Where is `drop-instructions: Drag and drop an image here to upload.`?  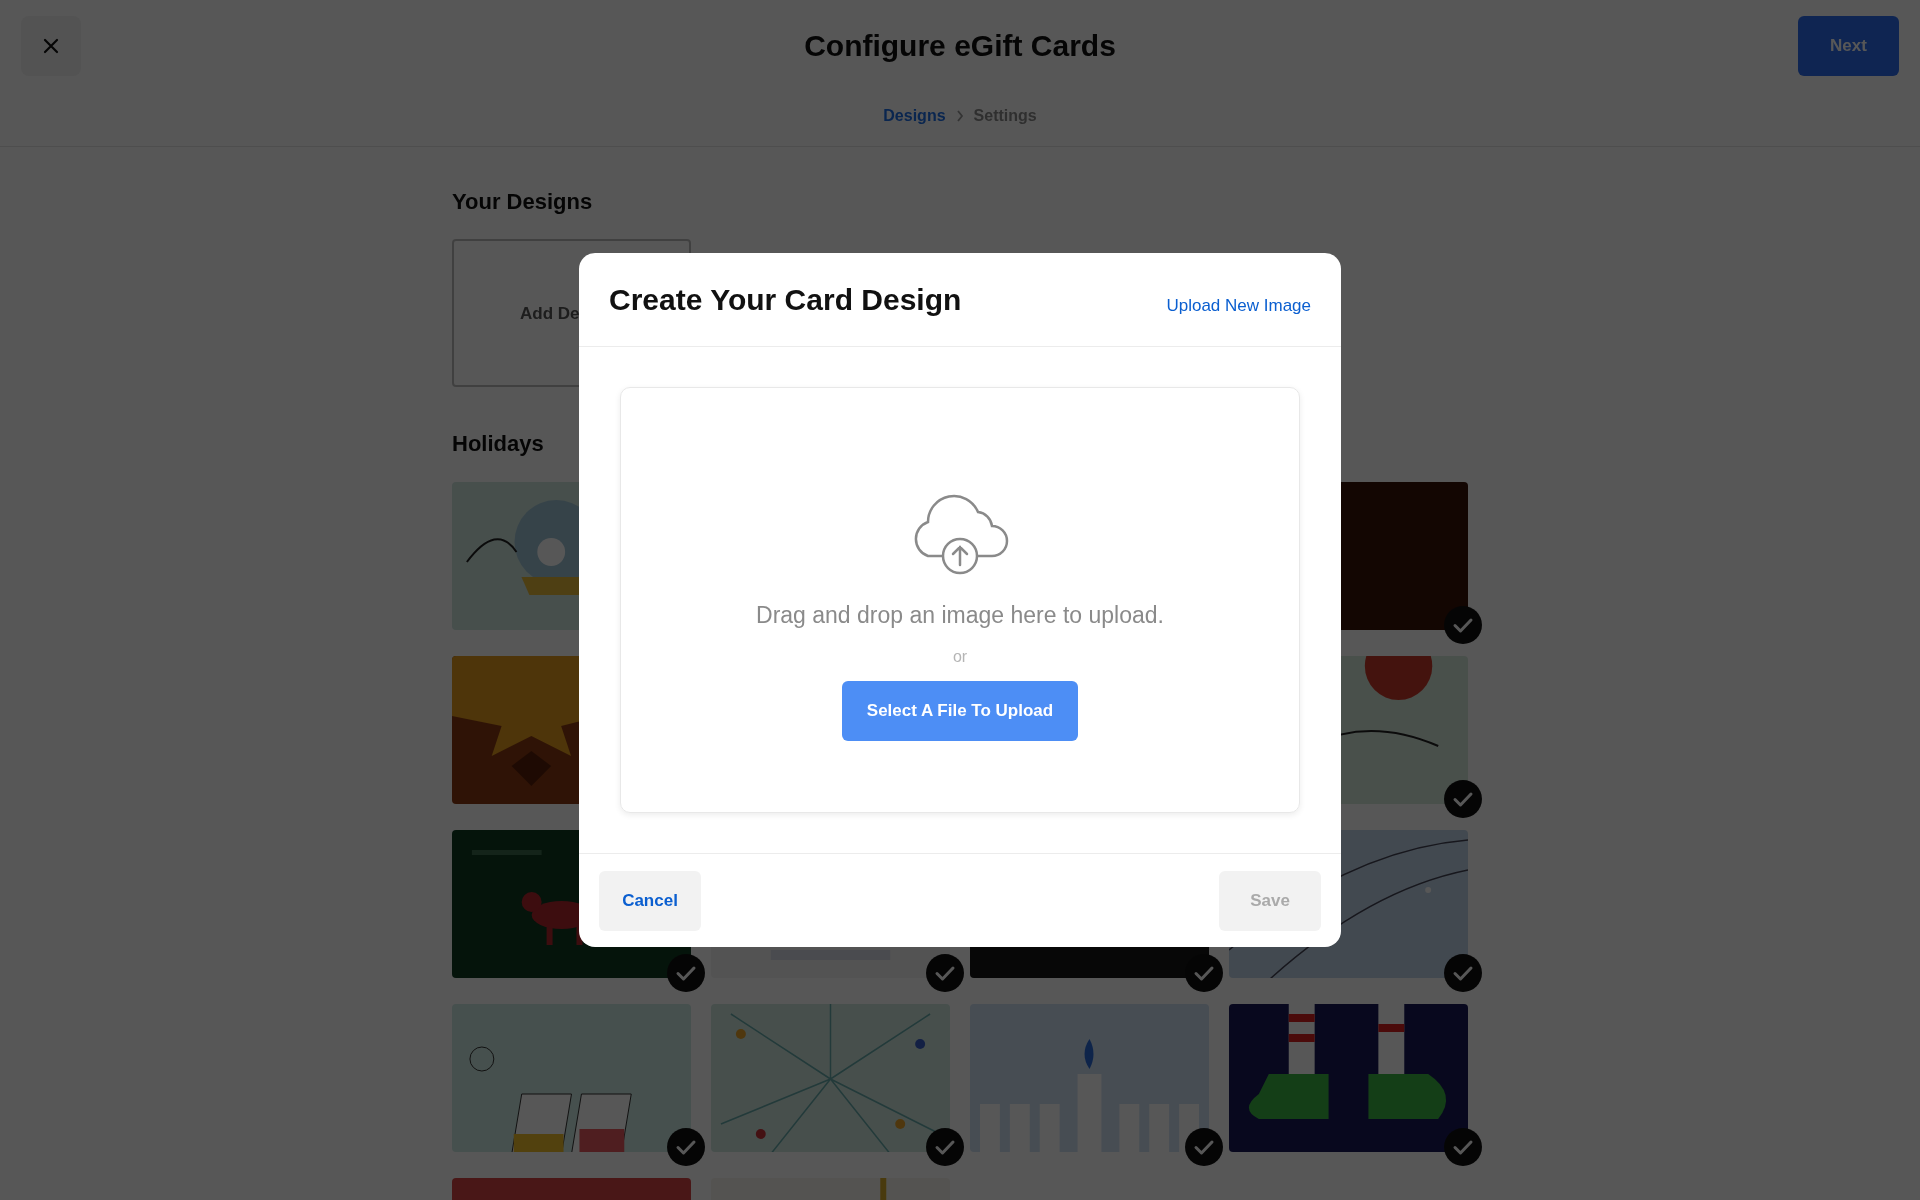 drop-instructions: Drag and drop an image here to upload. is located at coordinates (960, 615).